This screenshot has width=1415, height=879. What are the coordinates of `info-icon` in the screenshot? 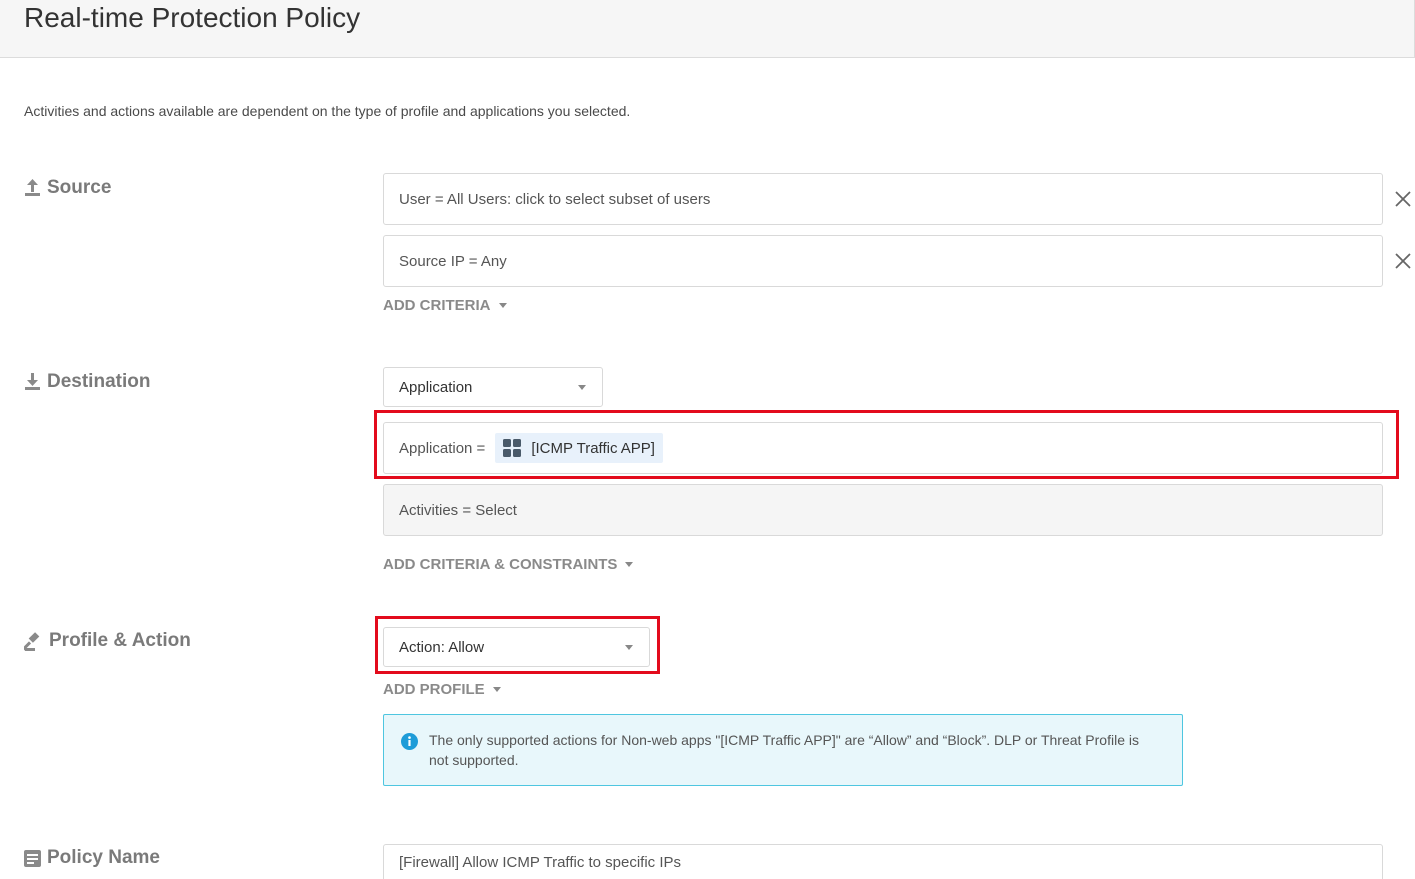 It's located at (409, 744).